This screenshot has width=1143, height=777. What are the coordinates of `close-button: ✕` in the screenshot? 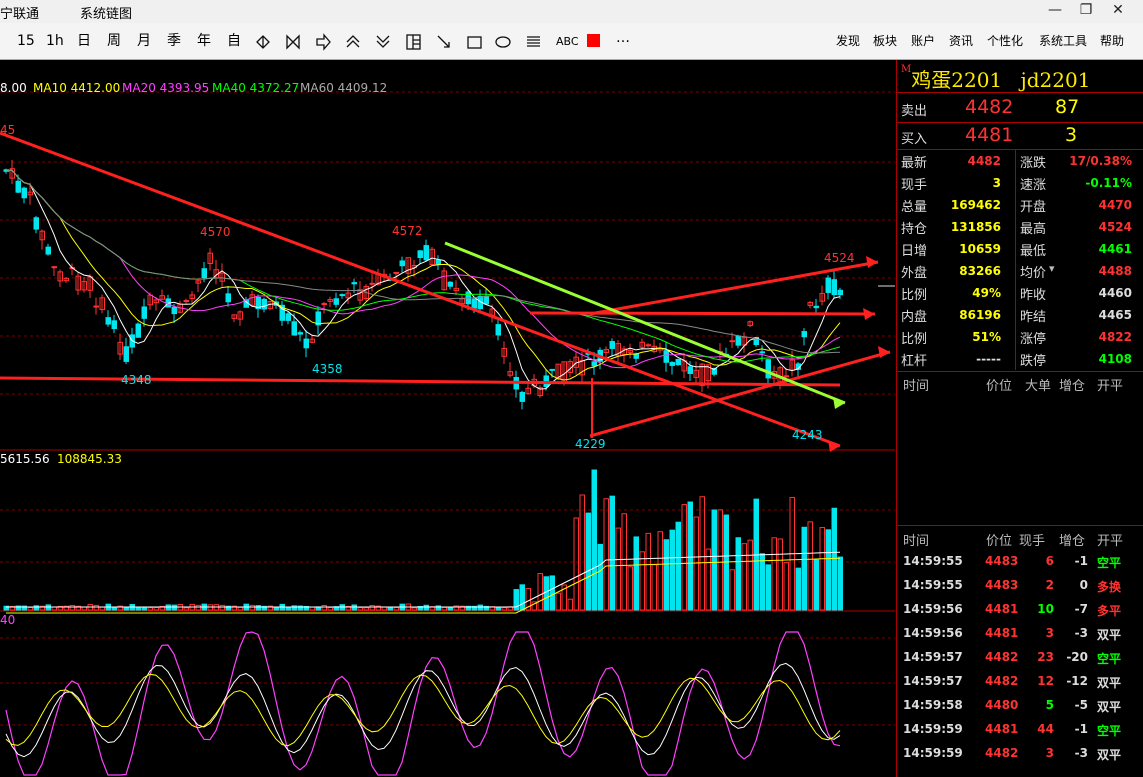 It's located at (1118, 10).